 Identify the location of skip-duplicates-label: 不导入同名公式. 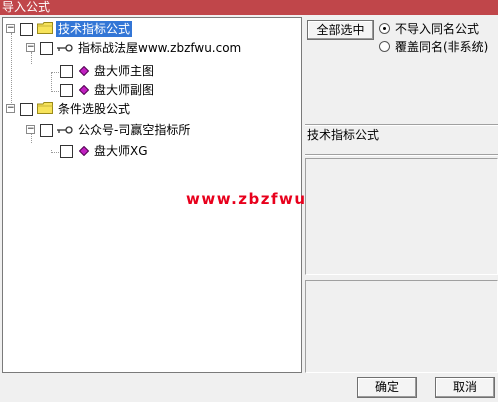
(437, 29).